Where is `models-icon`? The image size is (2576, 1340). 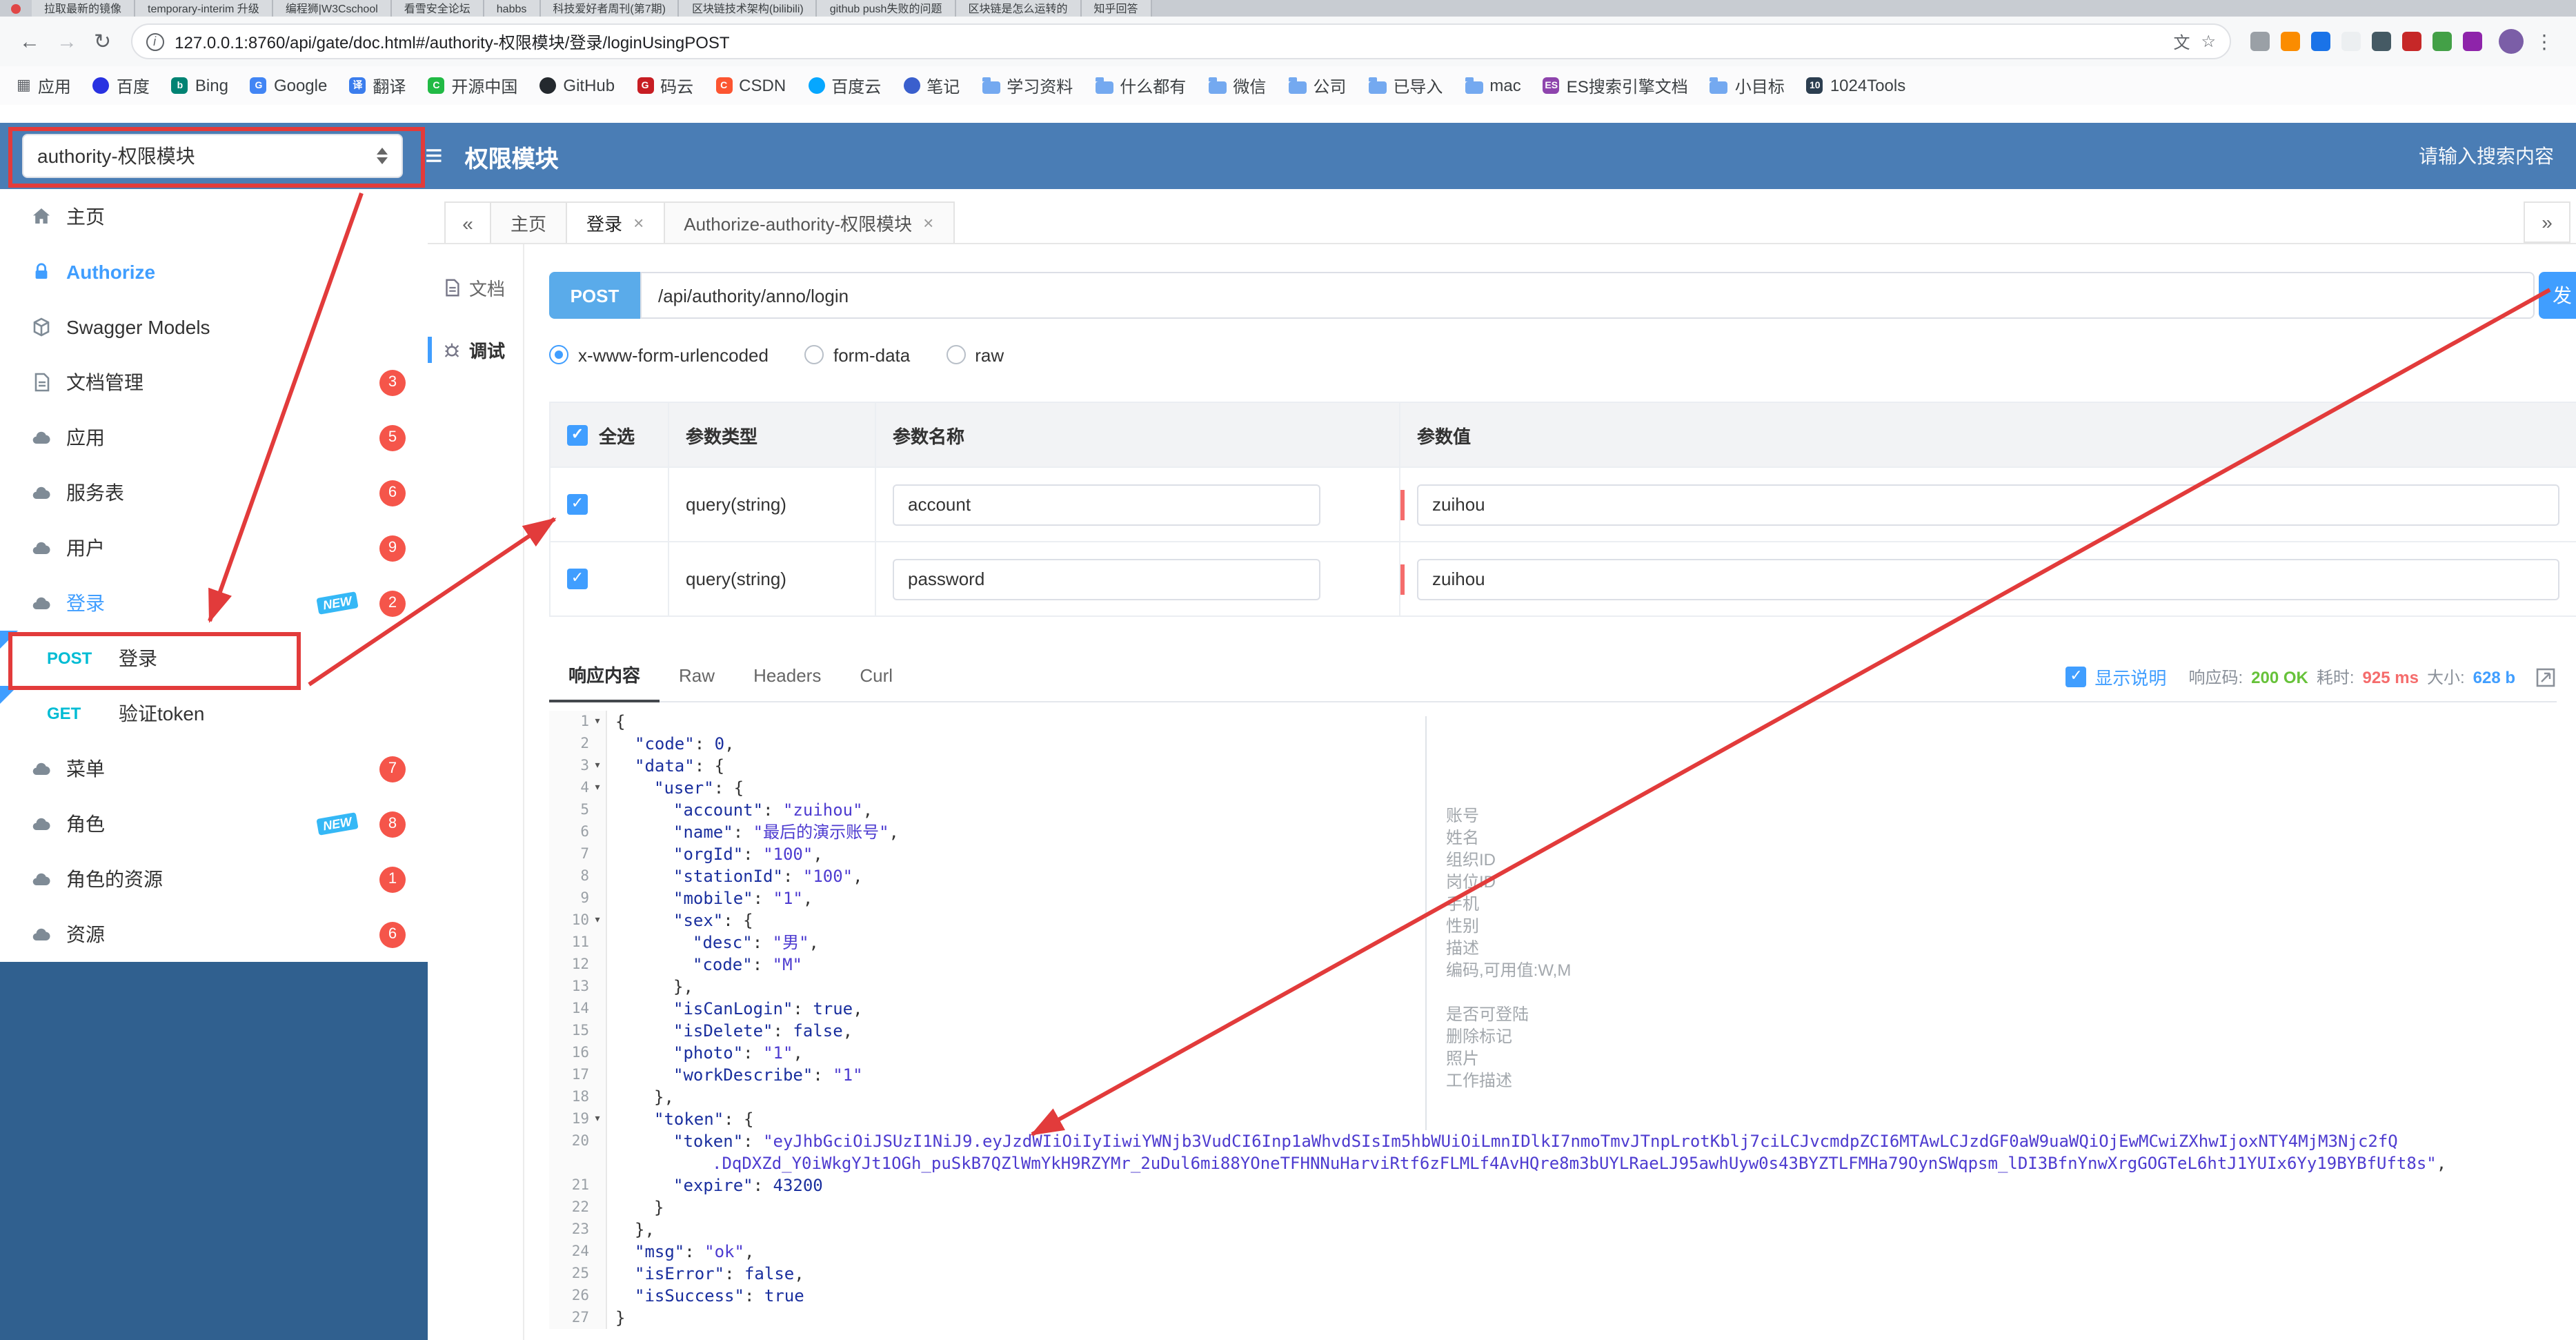
models-icon is located at coordinates (41, 327).